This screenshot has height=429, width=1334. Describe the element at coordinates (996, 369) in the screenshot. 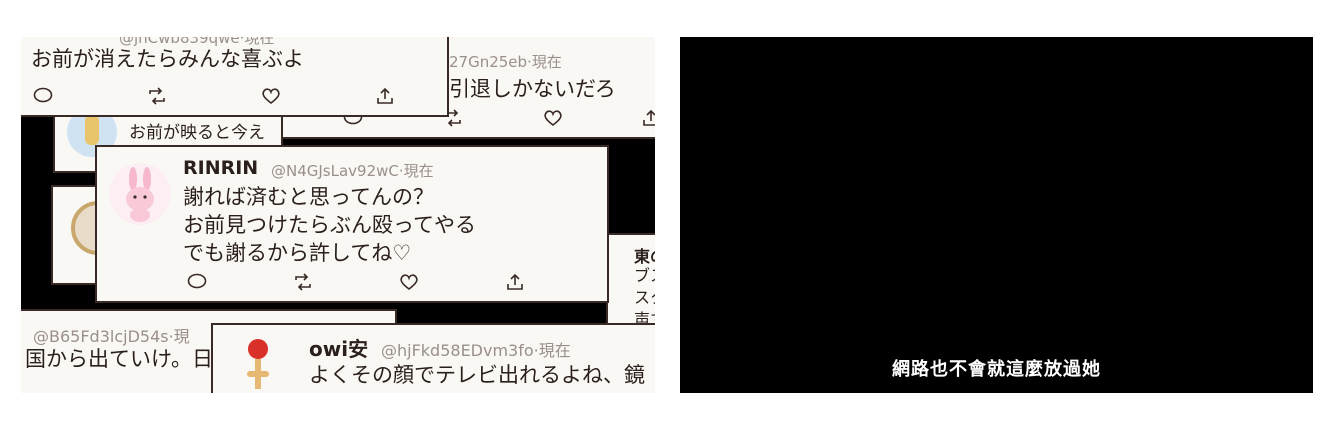

I see `subtitle-text: 網路也不會就這麼放過她` at that location.